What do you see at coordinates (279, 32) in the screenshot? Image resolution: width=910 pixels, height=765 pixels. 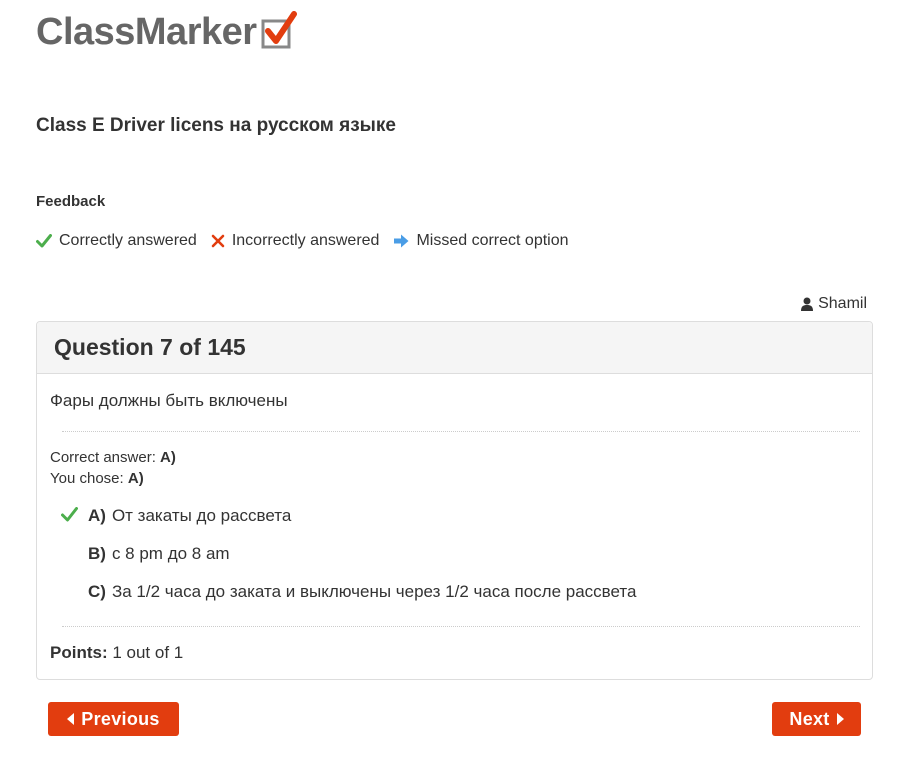 I see `logo-checkbox-icon` at bounding box center [279, 32].